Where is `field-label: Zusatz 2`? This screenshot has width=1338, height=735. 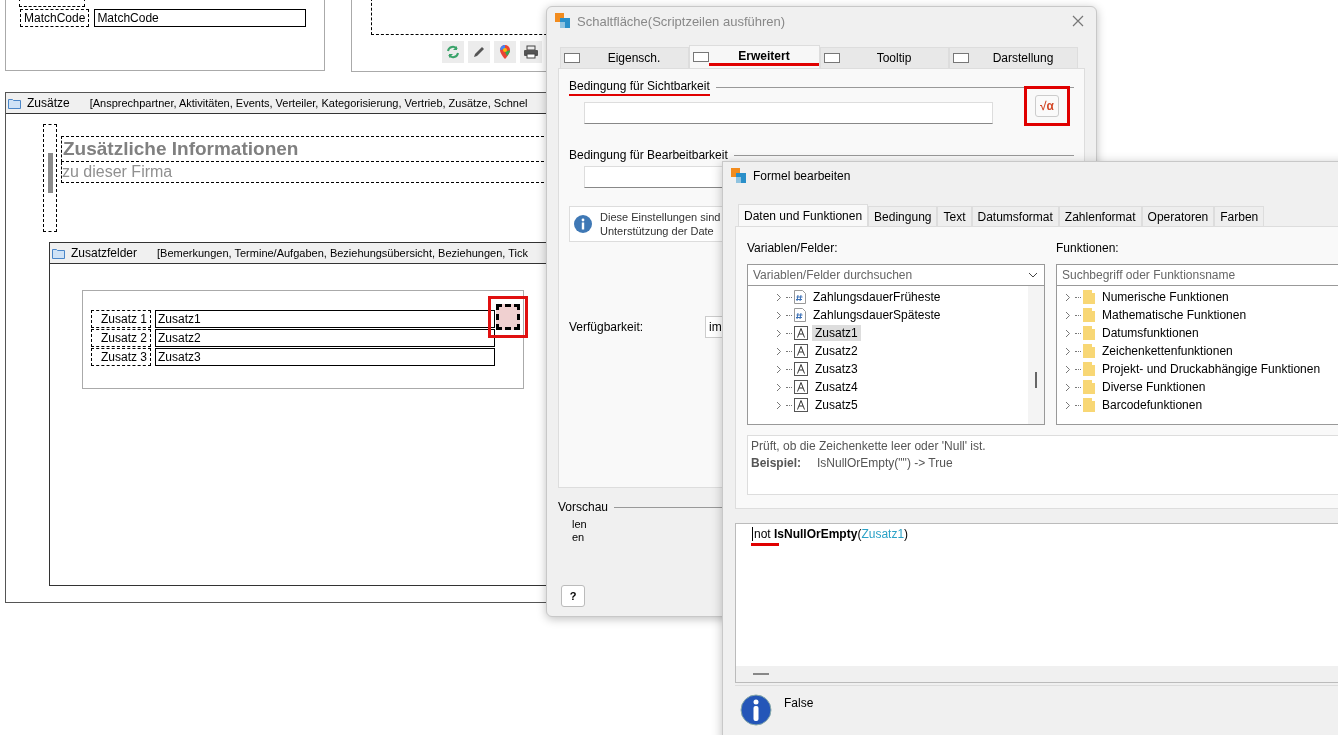 field-label: Zusatz 2 is located at coordinates (121, 338).